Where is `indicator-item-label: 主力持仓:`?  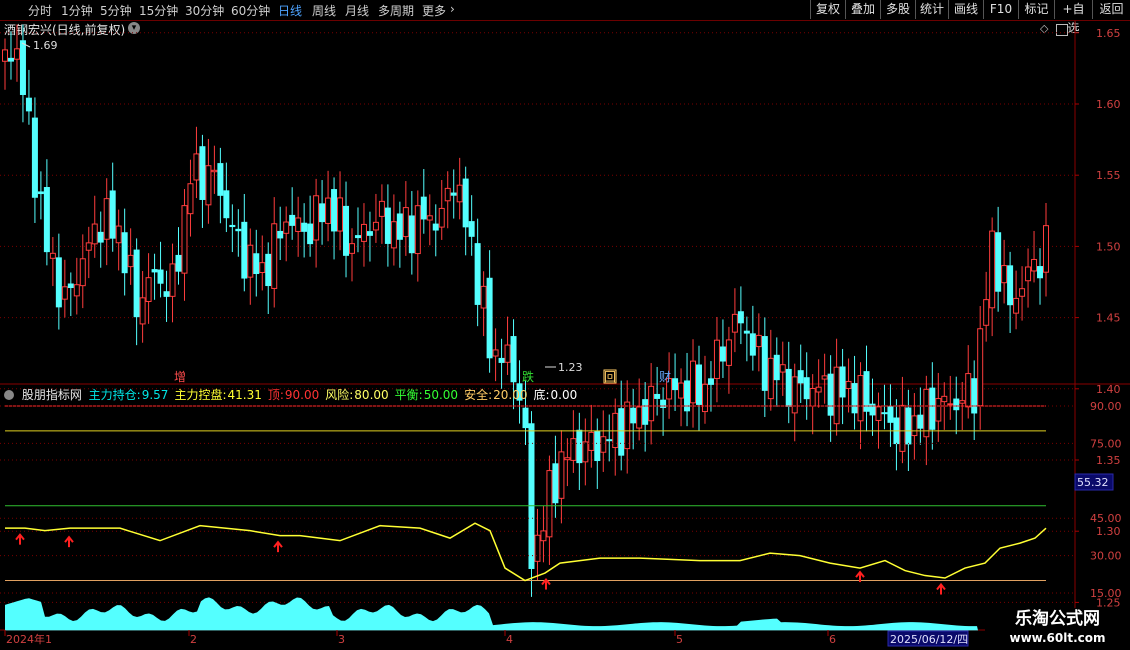
indicator-item-label: 主力持仓: is located at coordinates (114, 395).